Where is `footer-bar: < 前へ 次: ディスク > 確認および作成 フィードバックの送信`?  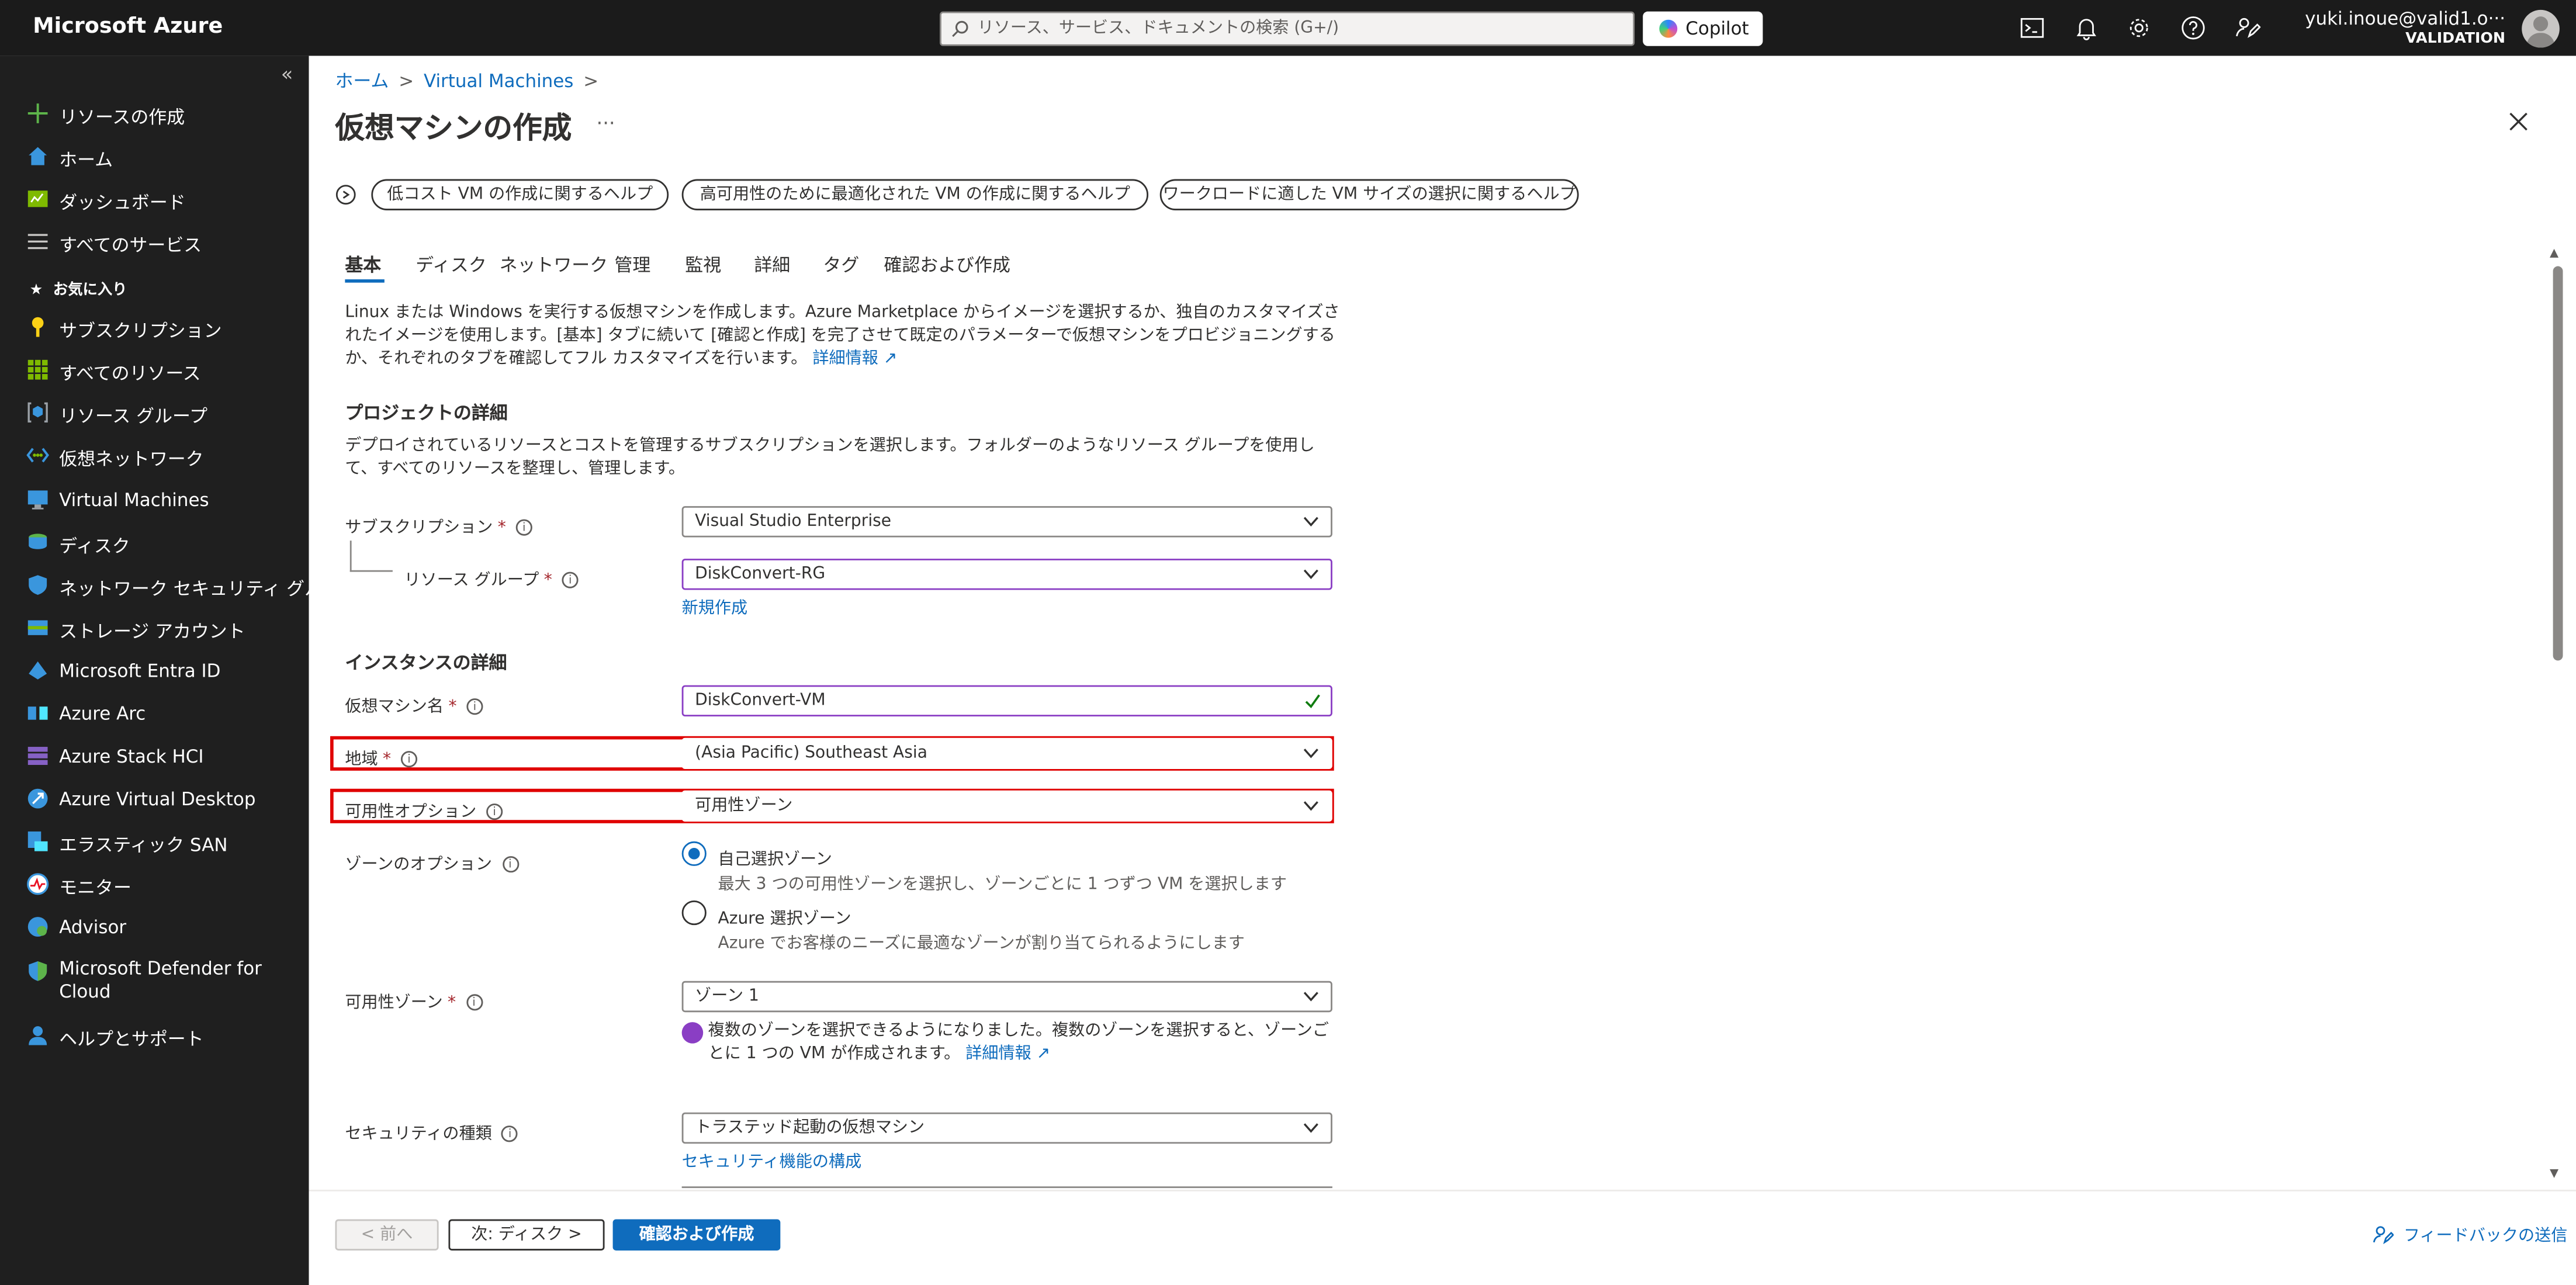 footer-bar: < 前へ 次: ディスク > 確認および作成 フィードバックの送信 is located at coordinates (1442, 1237).